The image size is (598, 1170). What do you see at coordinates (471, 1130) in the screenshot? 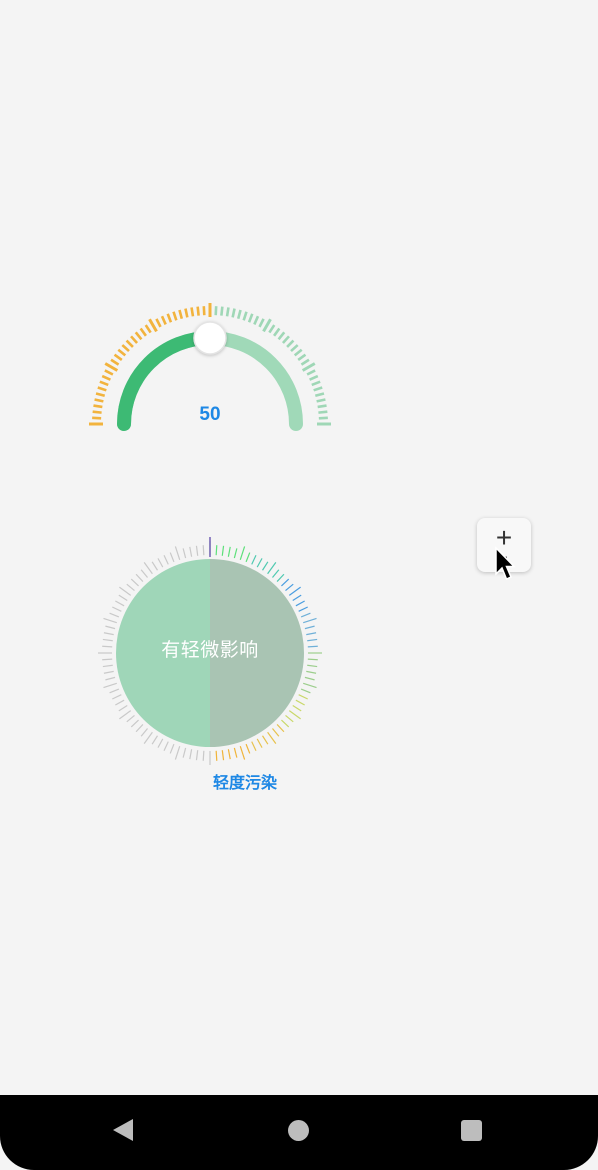
I see `recents-icon` at bounding box center [471, 1130].